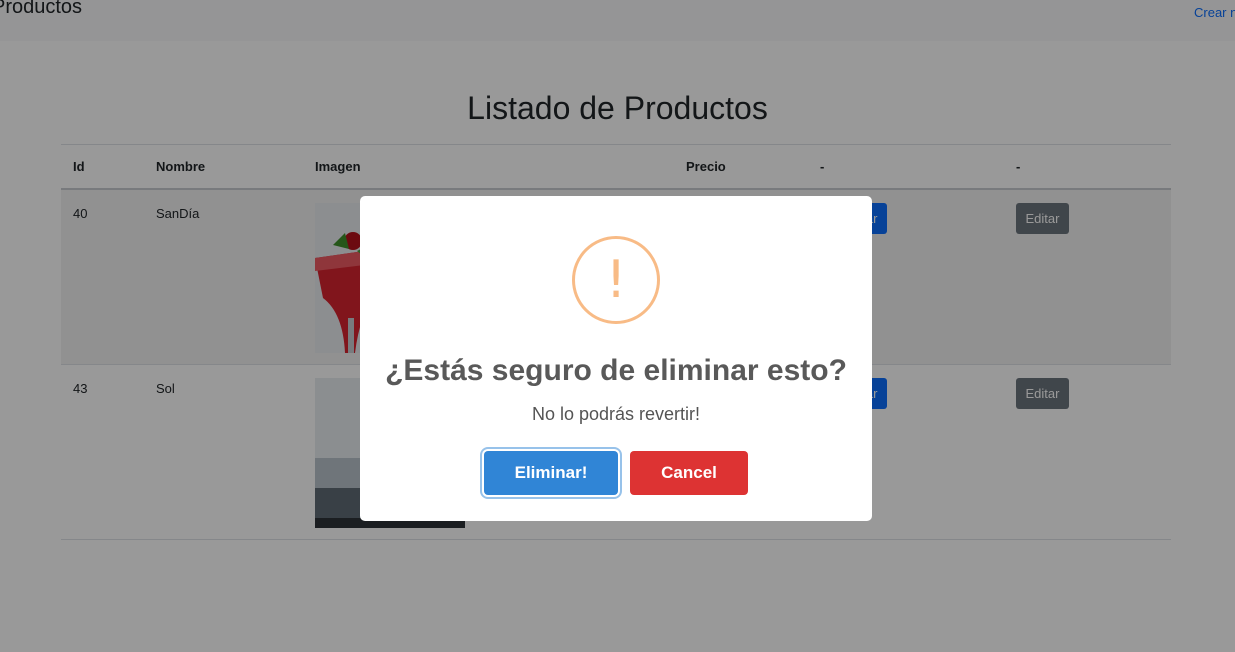  Describe the element at coordinates (551, 473) in the screenshot. I see `confirm-delete-button: Eliminar!` at that location.